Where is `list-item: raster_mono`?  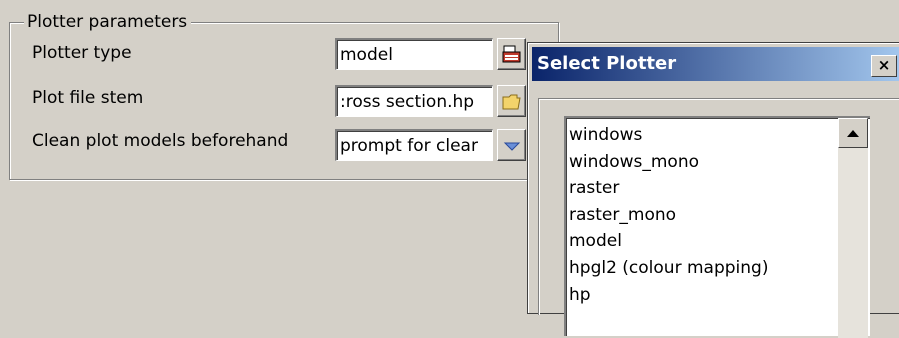
list-item: raster_mono is located at coordinates (668, 215).